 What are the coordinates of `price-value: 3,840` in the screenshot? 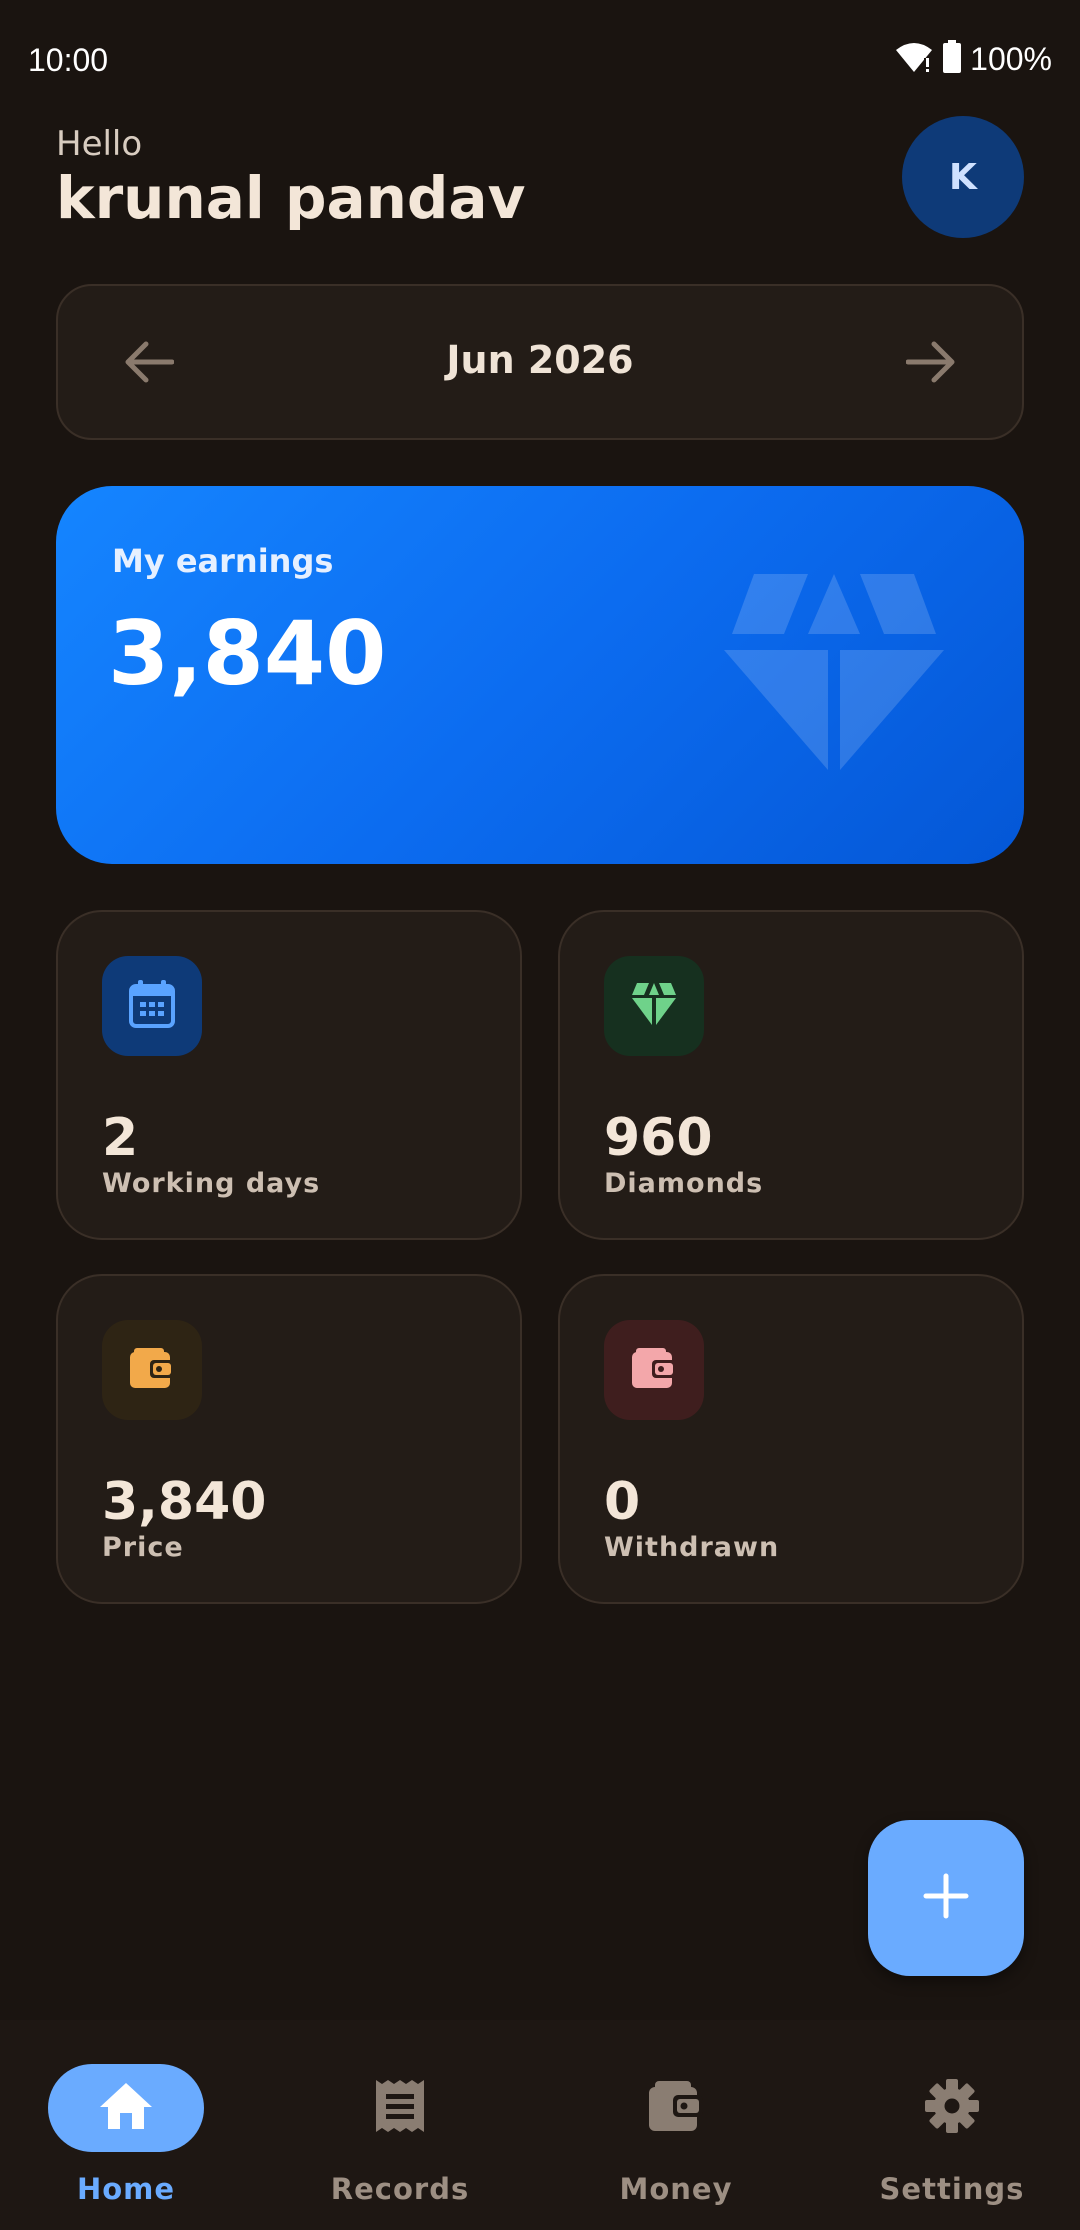 It's located at (184, 1502).